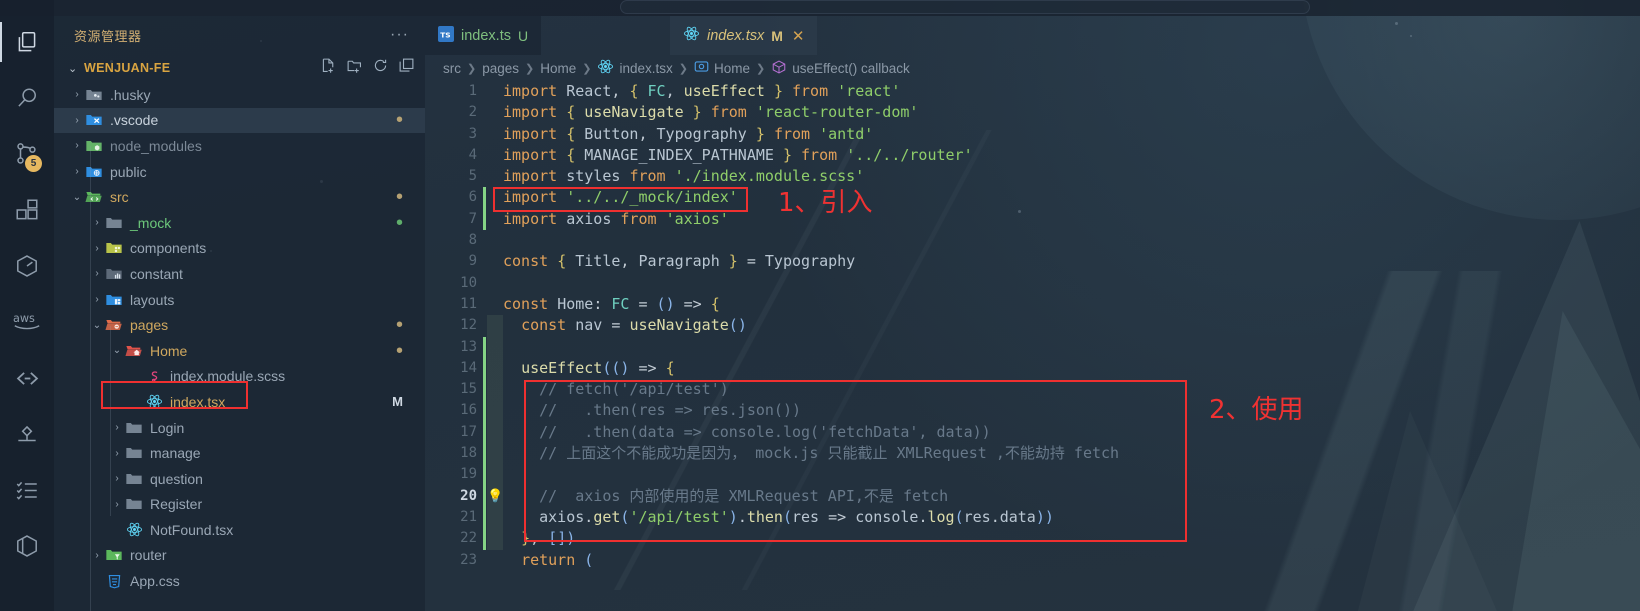 This screenshot has width=1640, height=611. I want to click on lightbulb-icon: 💡, so click(495, 496).